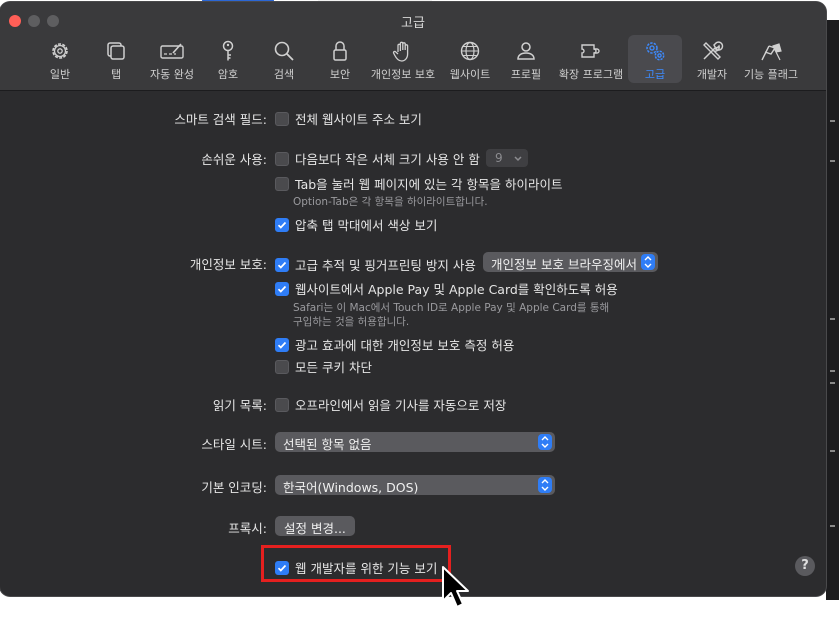  Describe the element at coordinates (340, 51) in the screenshot. I see `lock-icon` at that location.